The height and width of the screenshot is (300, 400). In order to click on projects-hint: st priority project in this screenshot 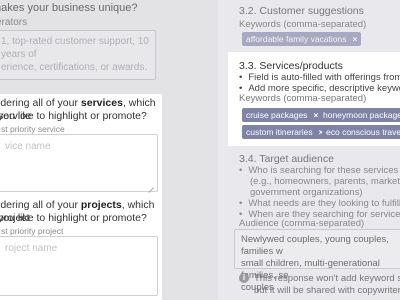, I will do `click(32, 231)`.